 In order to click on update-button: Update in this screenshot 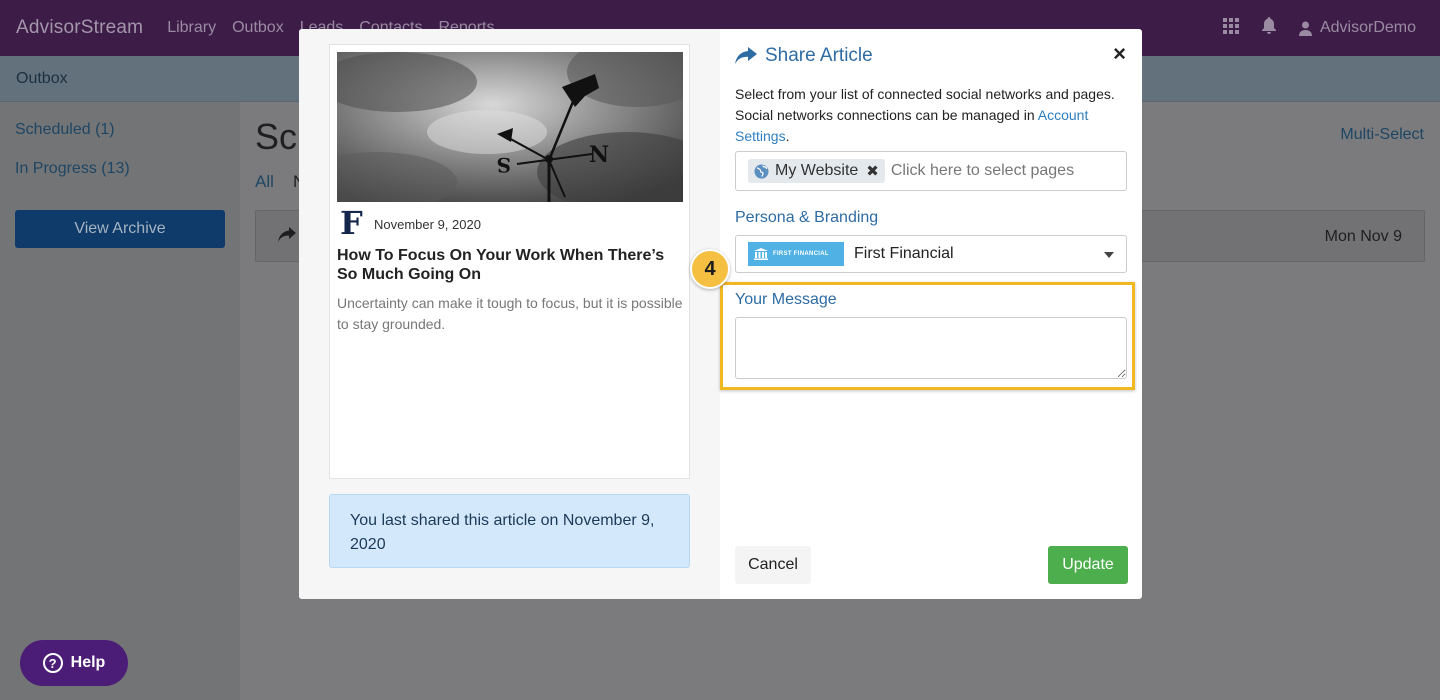, I will do `click(1088, 565)`.